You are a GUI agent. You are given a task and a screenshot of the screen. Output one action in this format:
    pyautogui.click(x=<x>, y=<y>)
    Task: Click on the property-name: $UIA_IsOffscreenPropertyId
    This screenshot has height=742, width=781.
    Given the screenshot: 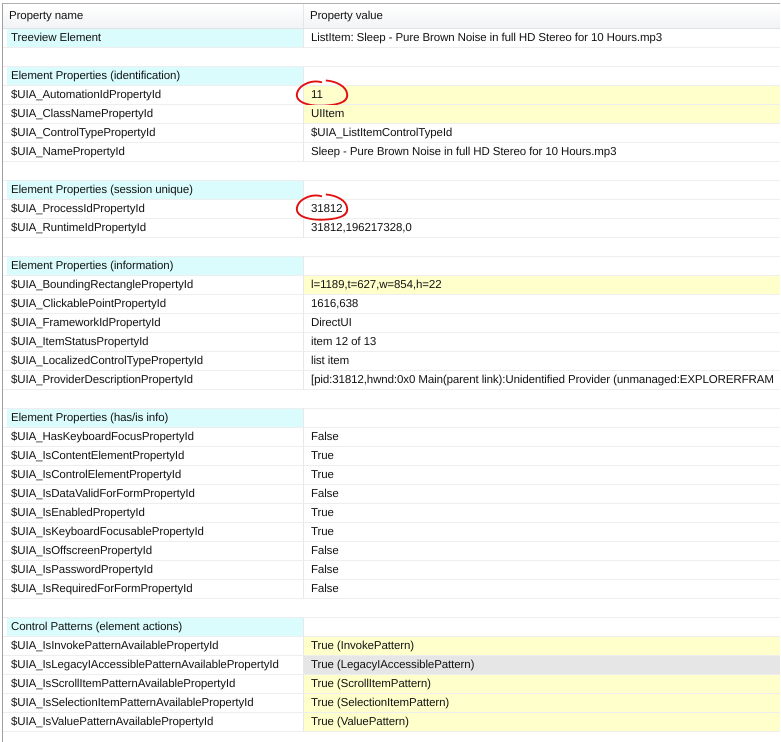 What is the action you would take?
    pyautogui.click(x=81, y=551)
    